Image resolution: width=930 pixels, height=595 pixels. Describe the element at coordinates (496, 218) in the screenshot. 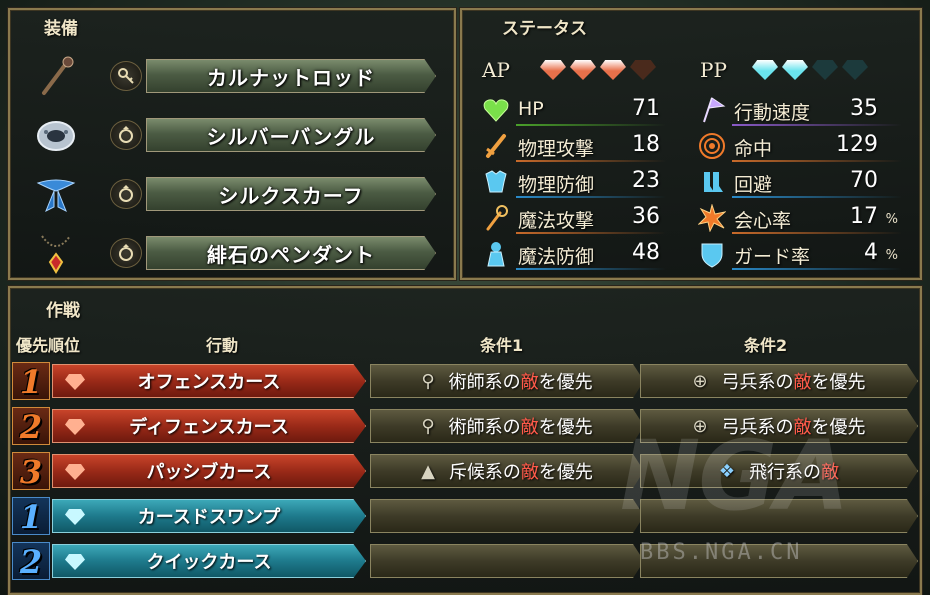

I see `staff-icon` at that location.